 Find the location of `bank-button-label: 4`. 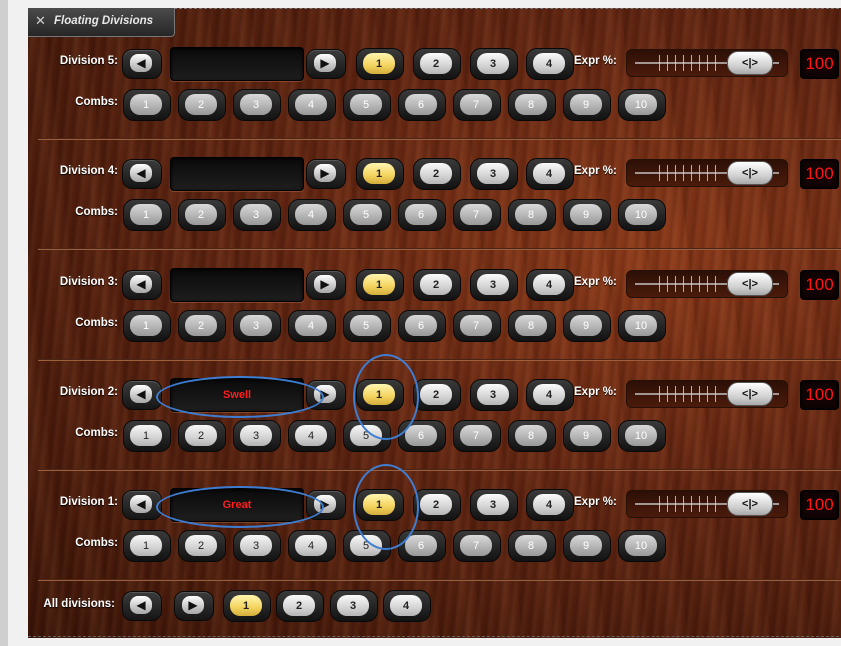

bank-button-label: 4 is located at coordinates (406, 605).